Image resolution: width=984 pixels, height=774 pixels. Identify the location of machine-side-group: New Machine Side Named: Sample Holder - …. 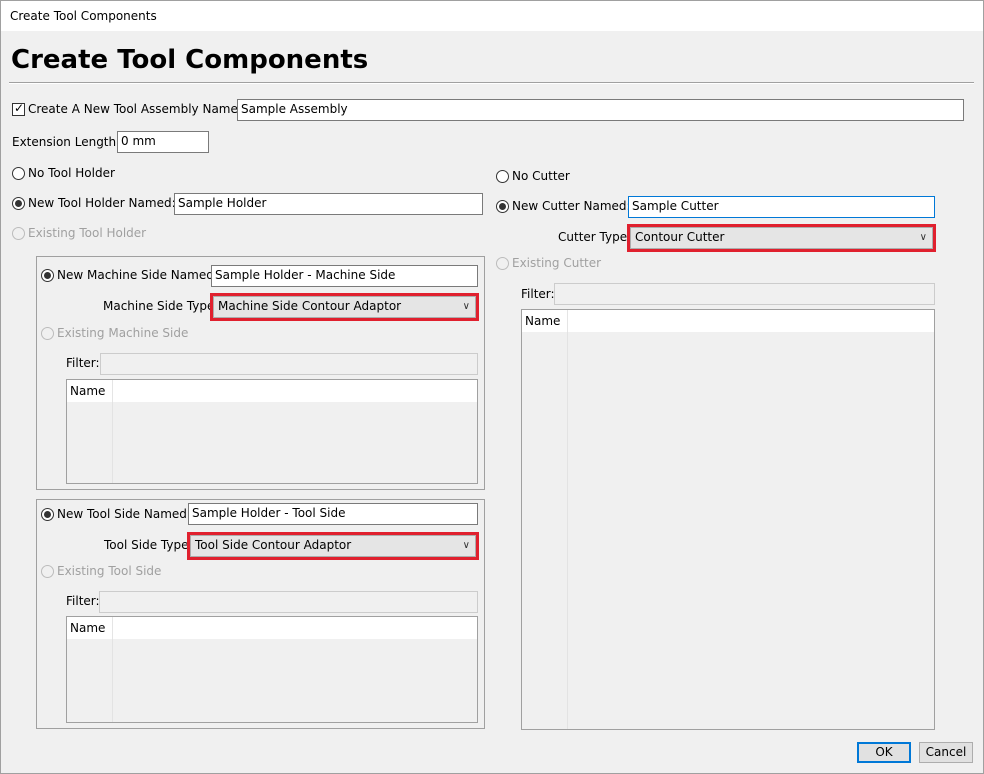
(260, 373).